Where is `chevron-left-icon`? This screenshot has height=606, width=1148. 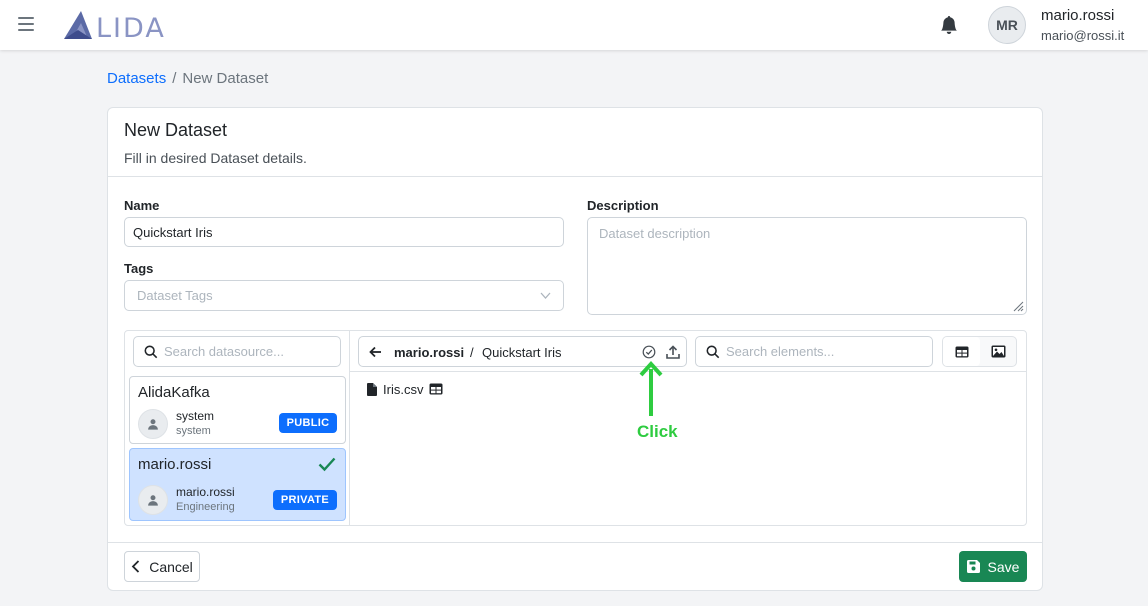
chevron-left-icon is located at coordinates (135, 566).